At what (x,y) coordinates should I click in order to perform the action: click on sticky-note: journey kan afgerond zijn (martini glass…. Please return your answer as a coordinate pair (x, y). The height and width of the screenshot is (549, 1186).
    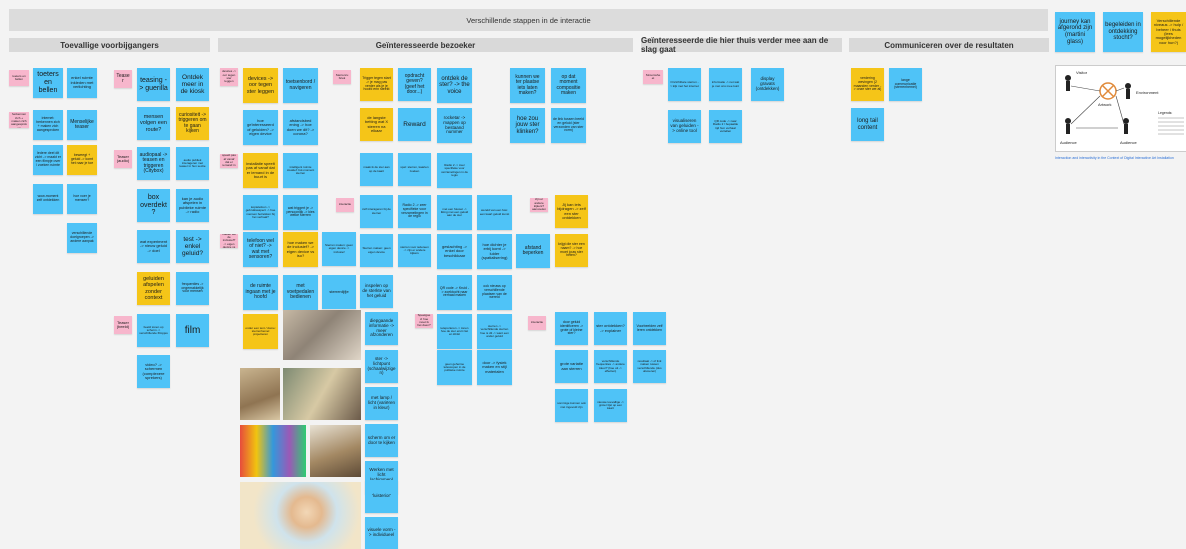
    Looking at the image, I should click on (1075, 32).